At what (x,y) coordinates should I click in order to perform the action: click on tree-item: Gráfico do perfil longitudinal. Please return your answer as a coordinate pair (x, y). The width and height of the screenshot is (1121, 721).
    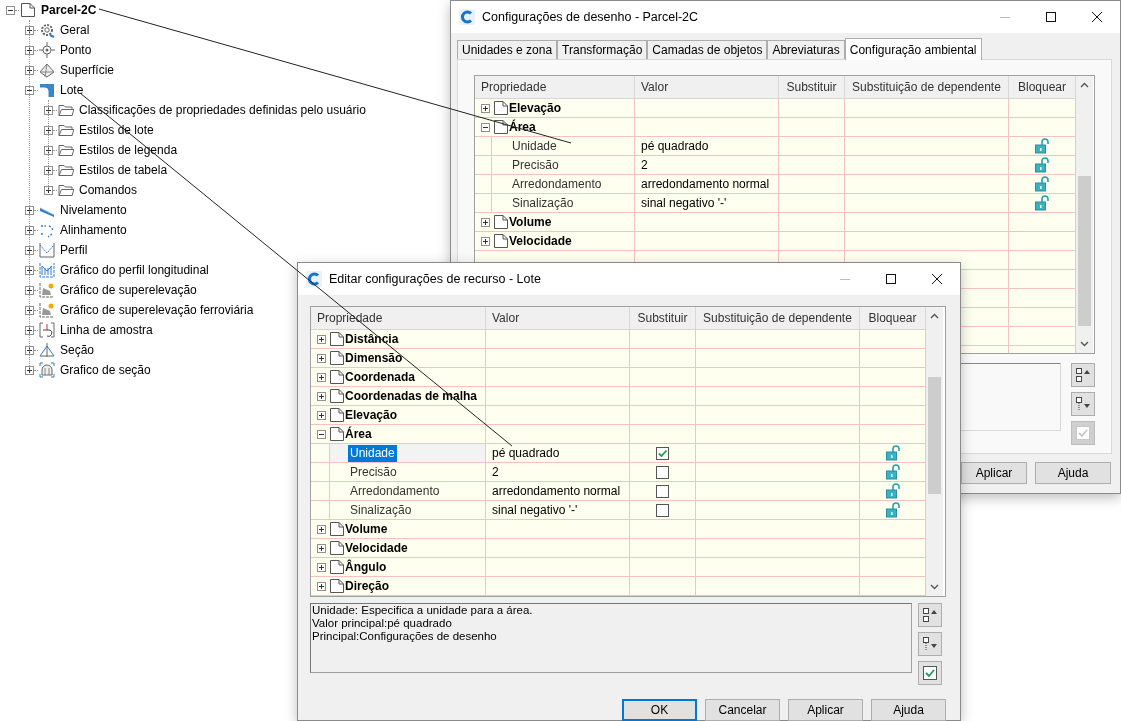
    Looking at the image, I should click on (134, 270).